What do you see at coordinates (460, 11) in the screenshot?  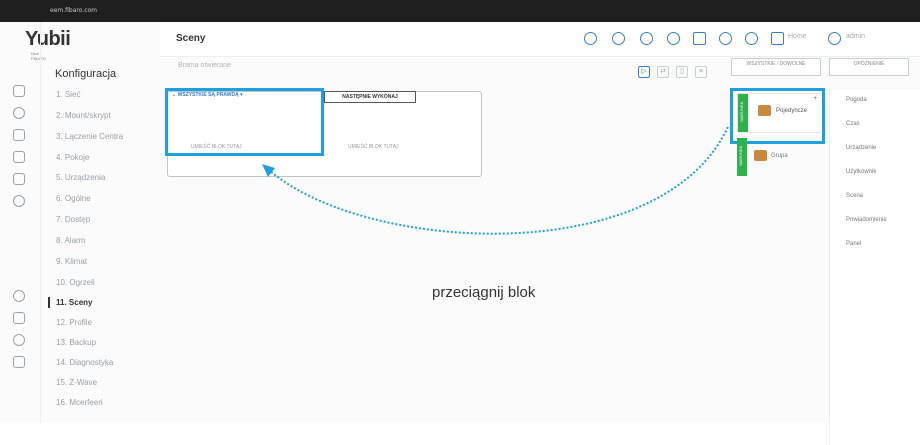 I see `browser-bar: eem.fibaro.com` at bounding box center [460, 11].